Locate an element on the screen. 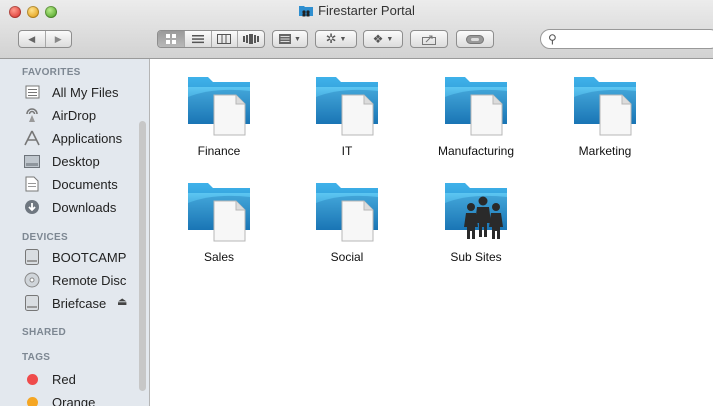 The image size is (713, 406). action-button: ✲ ▼ is located at coordinates (336, 39).